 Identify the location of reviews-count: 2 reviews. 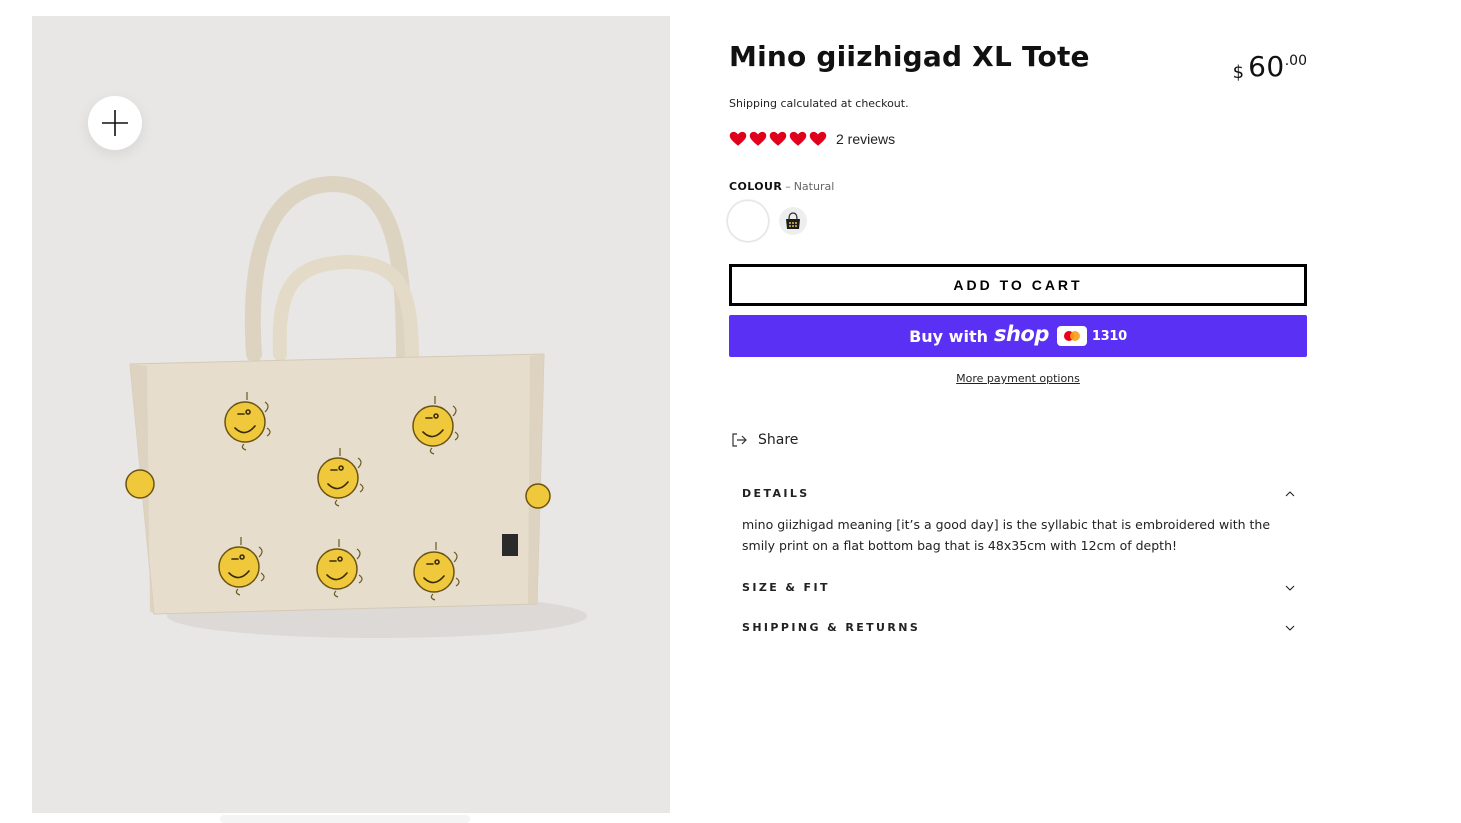
(865, 139).